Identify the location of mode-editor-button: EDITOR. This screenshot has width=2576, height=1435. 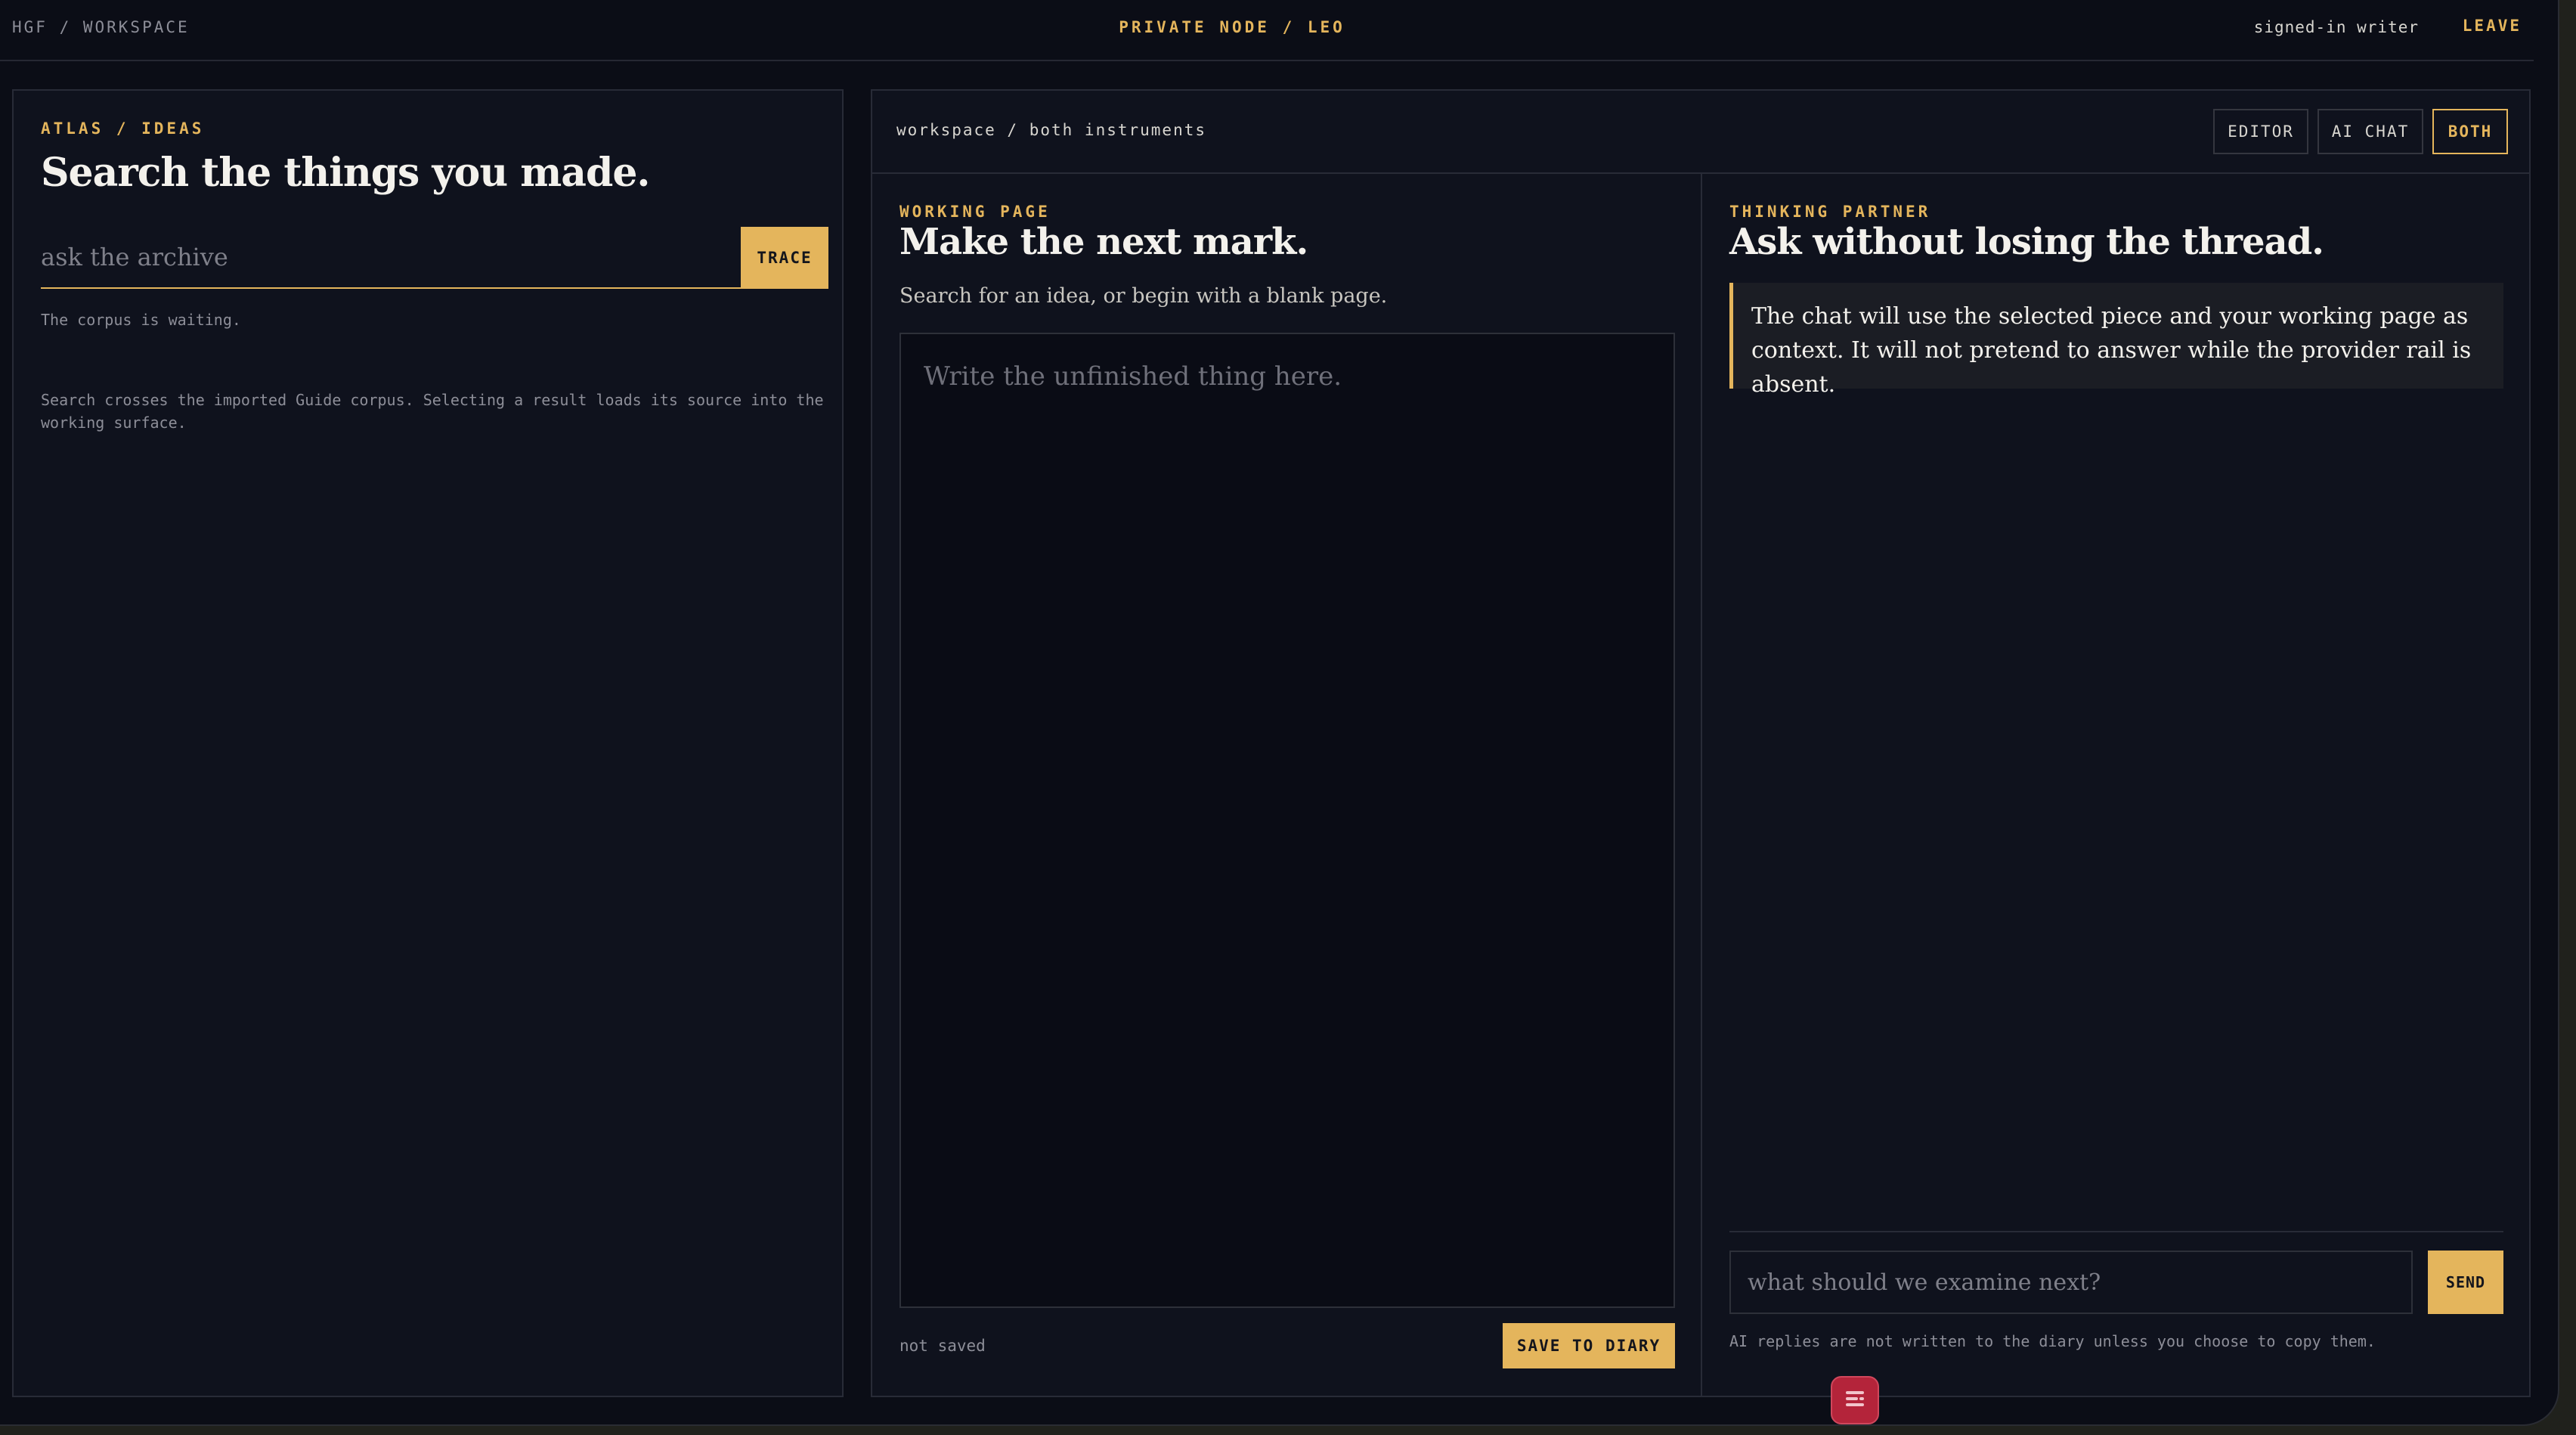
(2260, 131).